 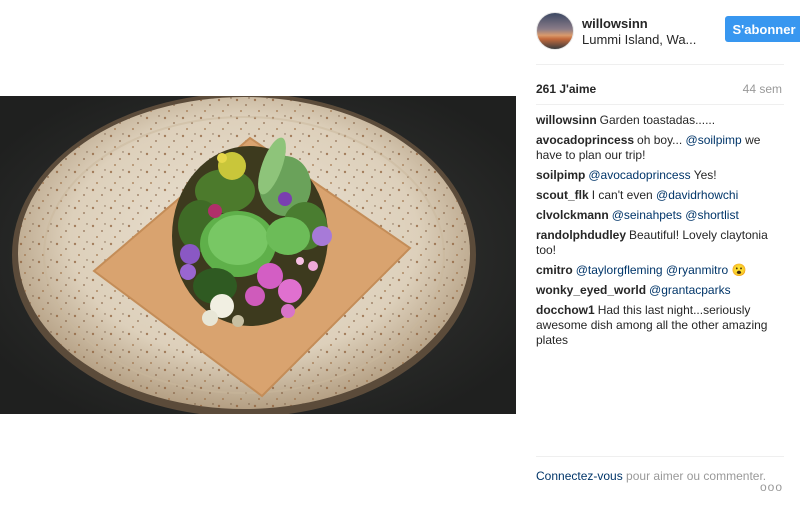 What do you see at coordinates (737, 270) in the screenshot?
I see `comment-text: 😮` at bounding box center [737, 270].